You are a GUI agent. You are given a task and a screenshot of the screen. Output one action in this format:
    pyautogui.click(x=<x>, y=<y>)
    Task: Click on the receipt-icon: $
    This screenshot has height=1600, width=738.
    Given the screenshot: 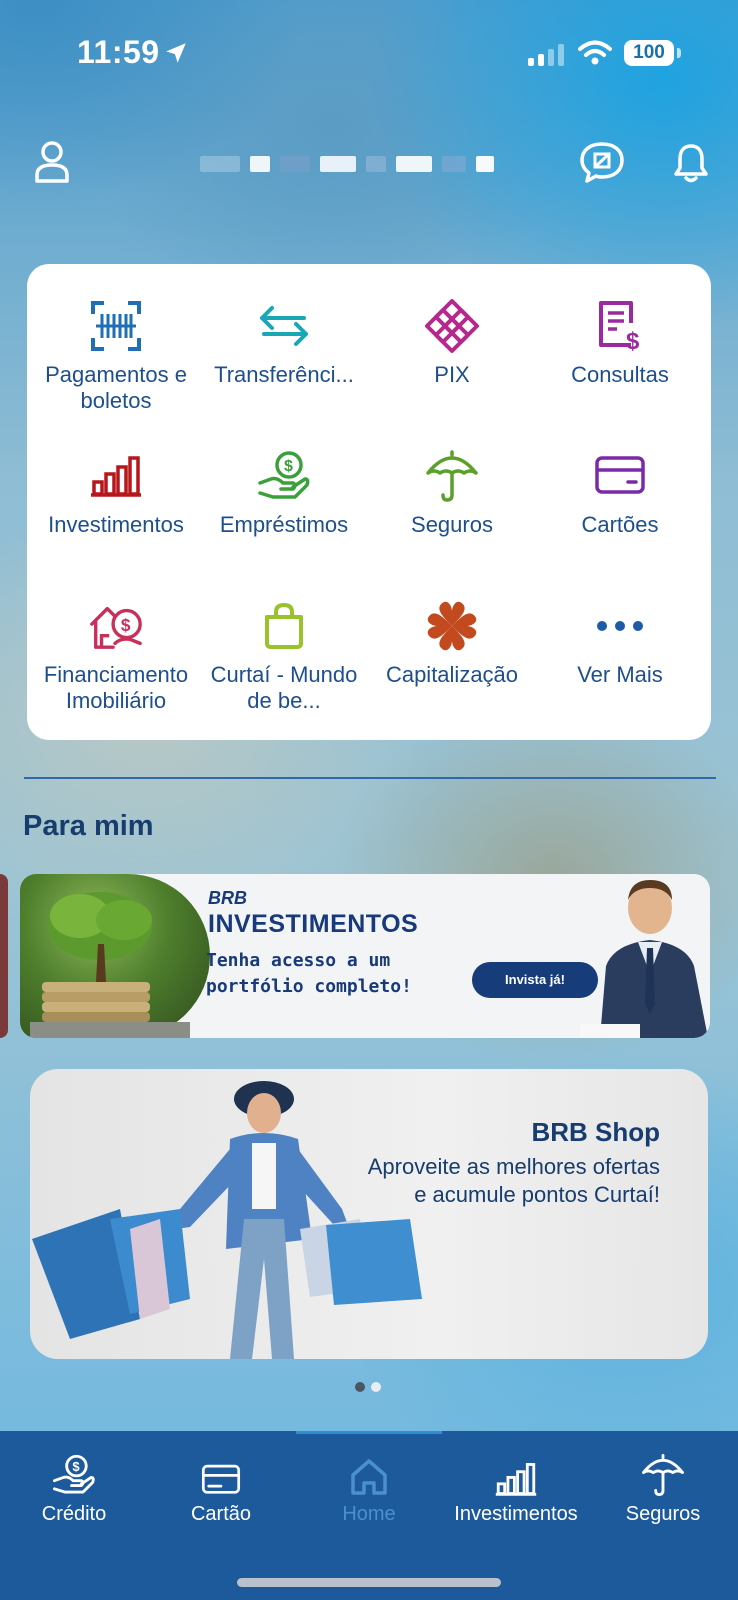 What is the action you would take?
    pyautogui.click(x=619, y=327)
    